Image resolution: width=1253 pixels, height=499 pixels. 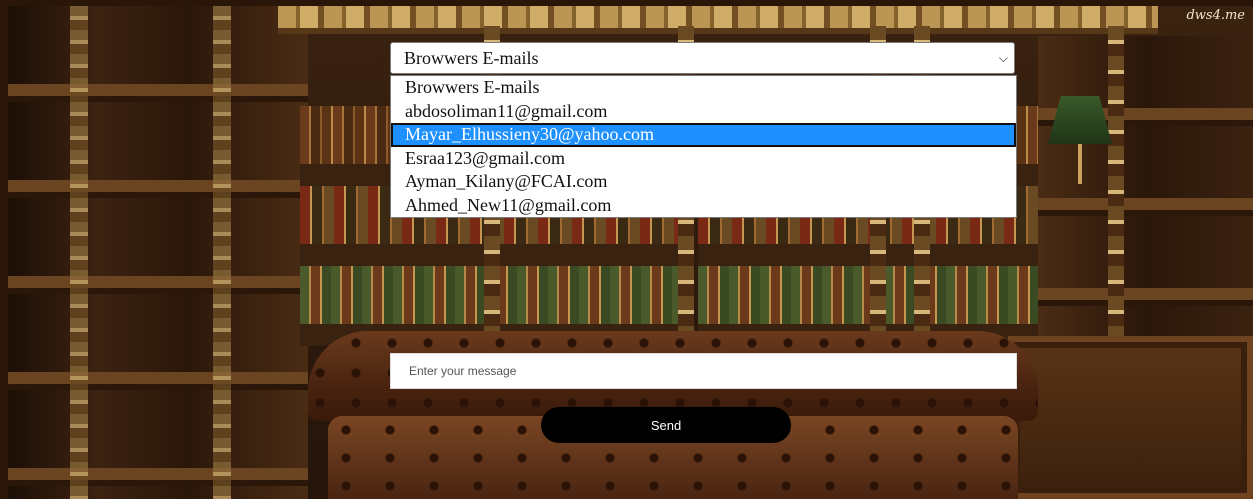 What do you see at coordinates (718, 20) in the screenshot?
I see `ornamental-frieze` at bounding box center [718, 20].